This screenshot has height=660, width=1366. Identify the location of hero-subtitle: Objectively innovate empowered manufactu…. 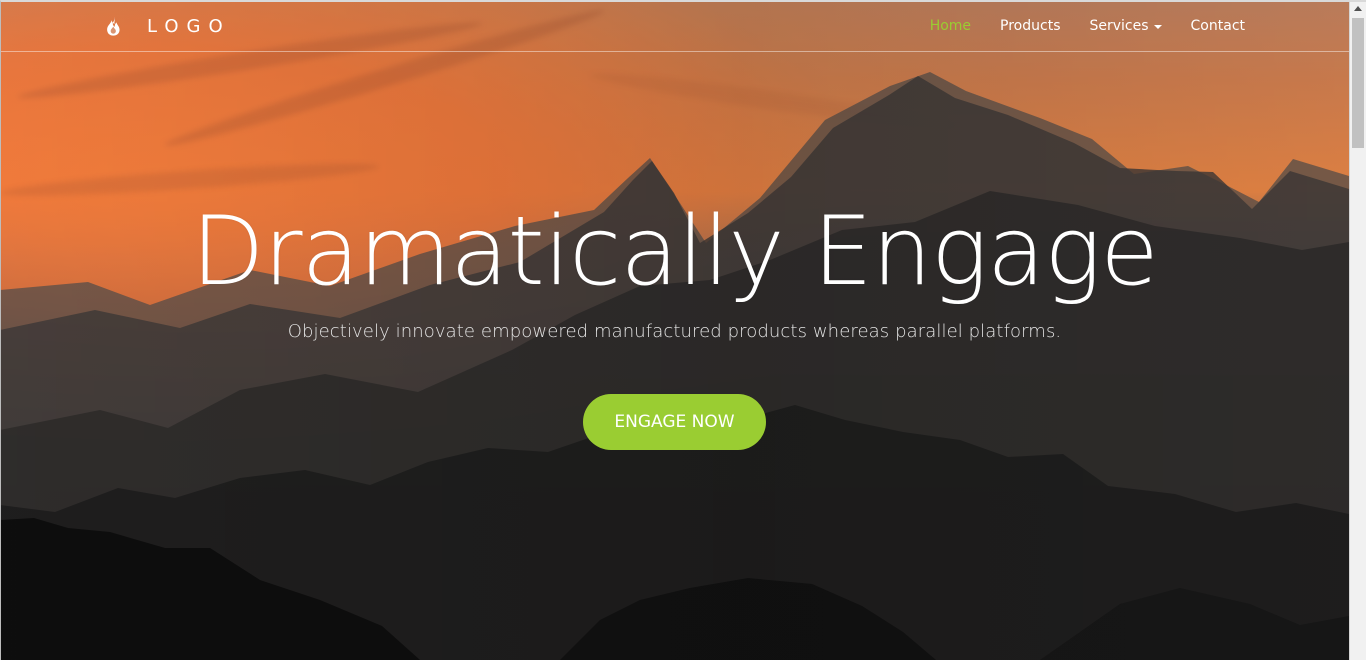
(674, 331).